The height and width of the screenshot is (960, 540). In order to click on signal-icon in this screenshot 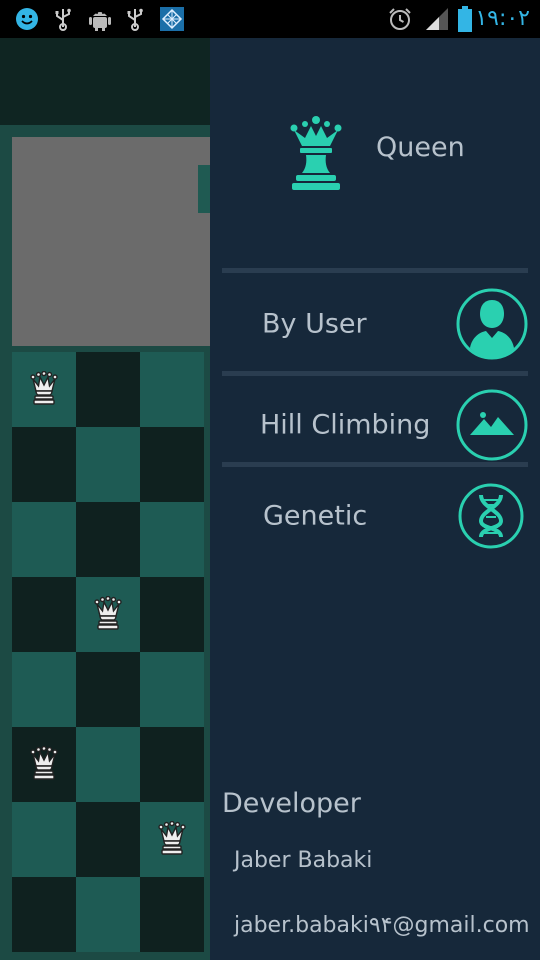, I will do `click(437, 19)`.